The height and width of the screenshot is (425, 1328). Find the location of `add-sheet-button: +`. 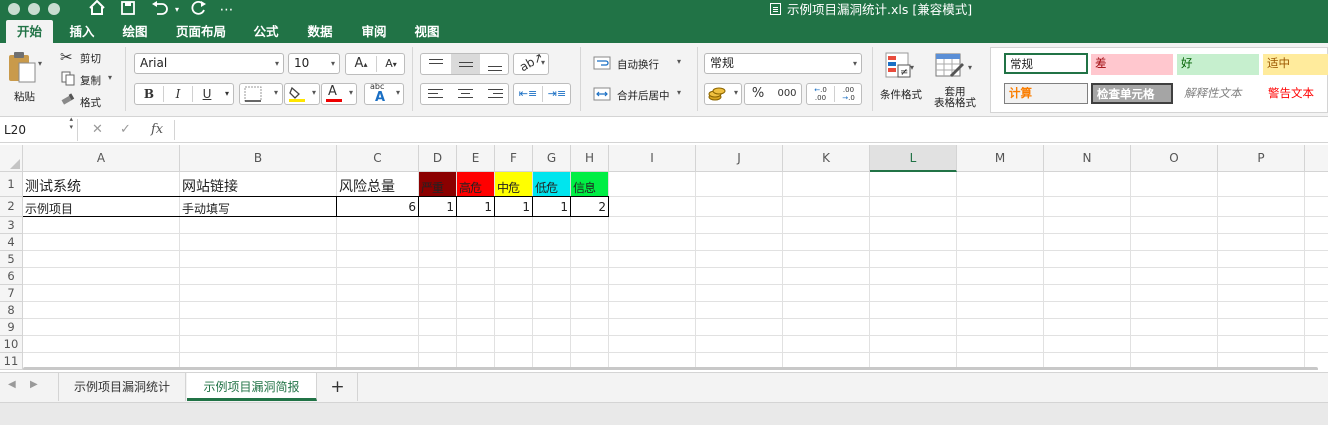

add-sheet-button: + is located at coordinates (338, 387).